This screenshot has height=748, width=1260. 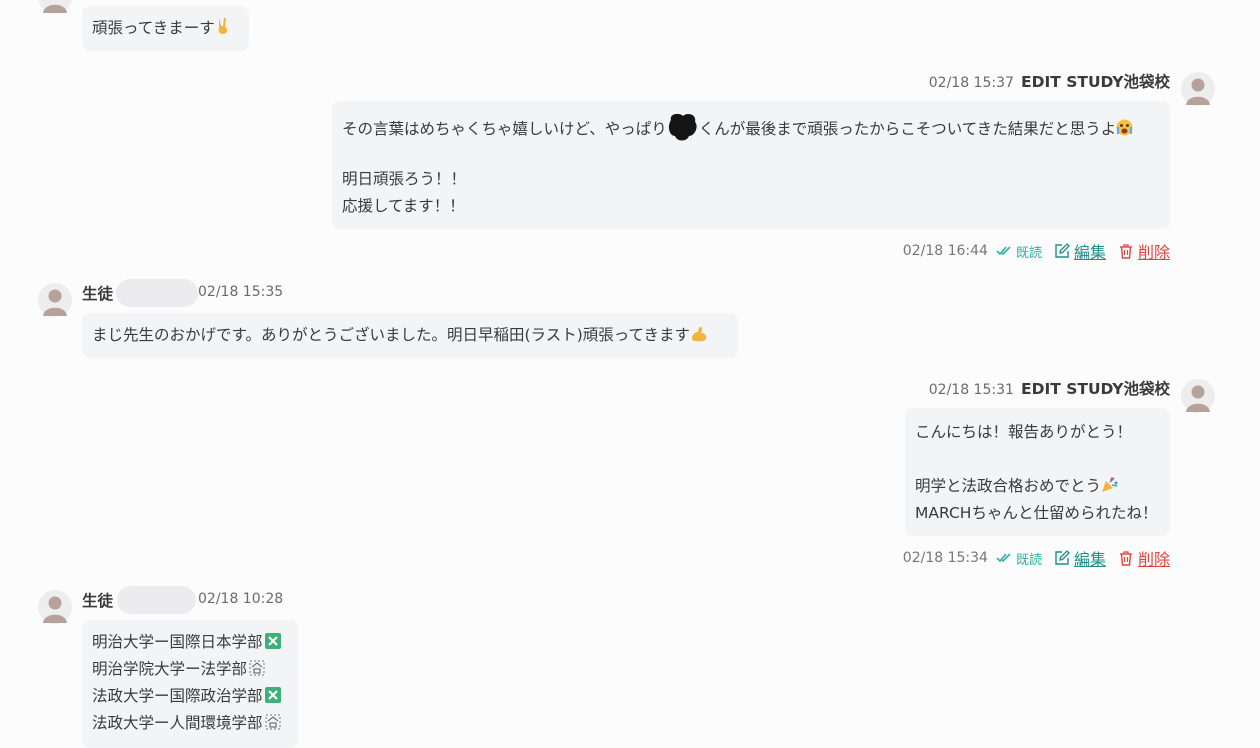 I want to click on message-text: 法政大学ー国際政治学部, so click(x=177, y=696).